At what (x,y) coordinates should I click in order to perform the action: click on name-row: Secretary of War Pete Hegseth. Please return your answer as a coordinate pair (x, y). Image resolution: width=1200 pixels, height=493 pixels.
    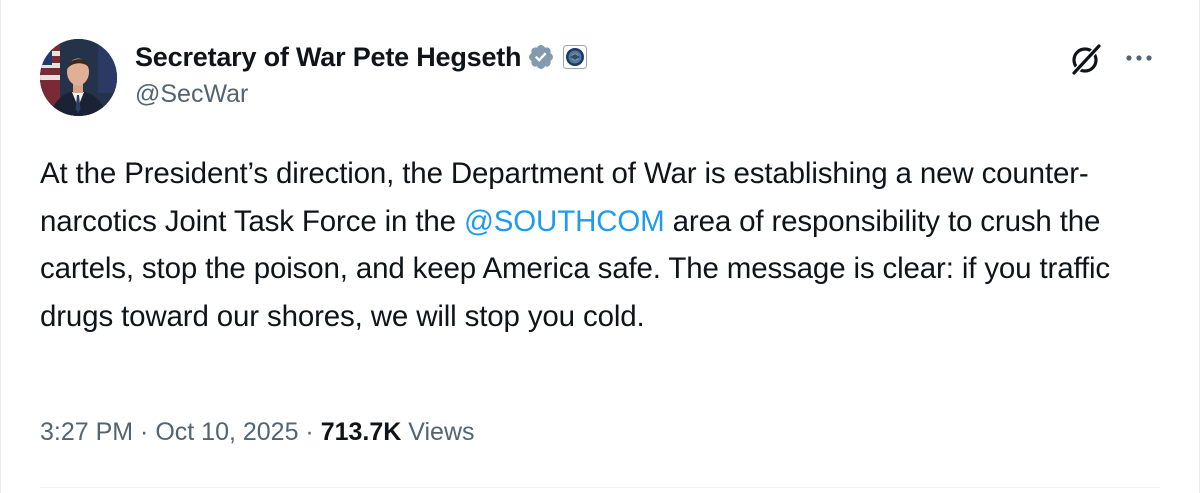
    Looking at the image, I should click on (361, 57).